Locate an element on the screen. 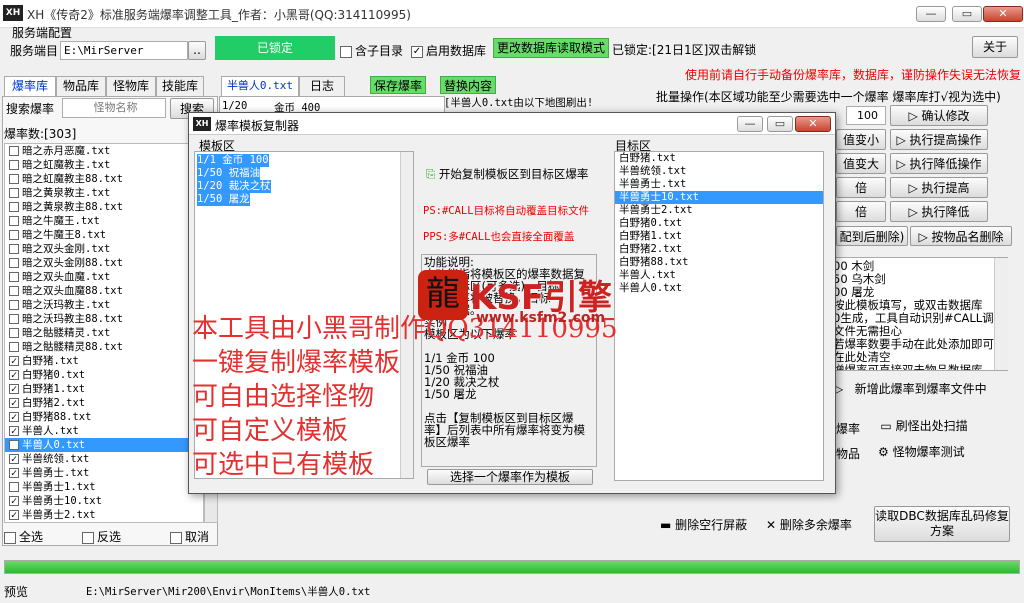 The image size is (1024, 603). target-list-item: 白野猪2.txt is located at coordinates (719, 249).